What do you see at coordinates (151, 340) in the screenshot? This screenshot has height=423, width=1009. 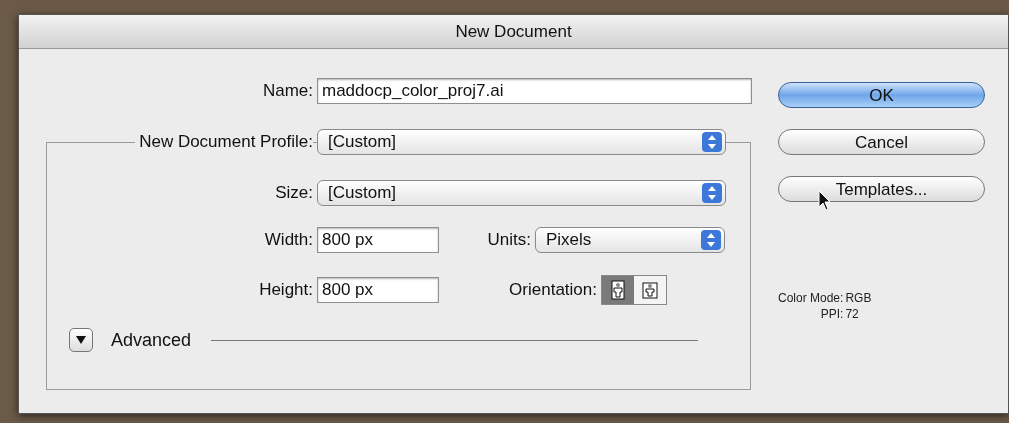 I see `section-label: Advanced` at bounding box center [151, 340].